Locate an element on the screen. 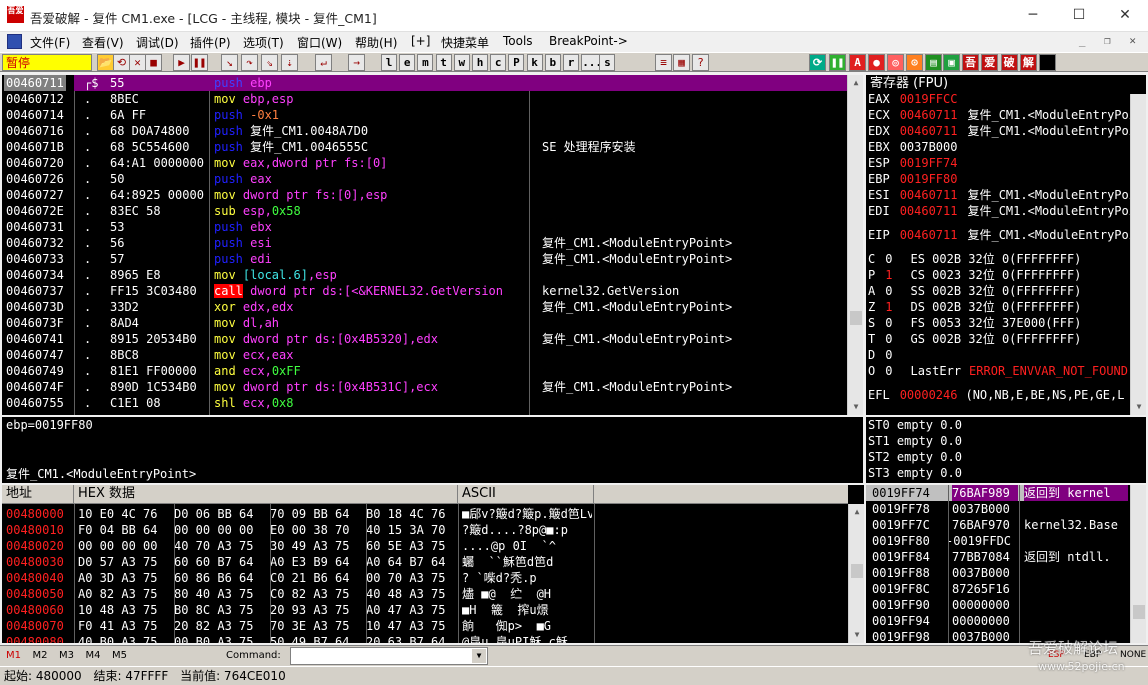 This screenshot has width=1148, height=685. register-row: EBP 0019FF80 is located at coordinates (917, 179).